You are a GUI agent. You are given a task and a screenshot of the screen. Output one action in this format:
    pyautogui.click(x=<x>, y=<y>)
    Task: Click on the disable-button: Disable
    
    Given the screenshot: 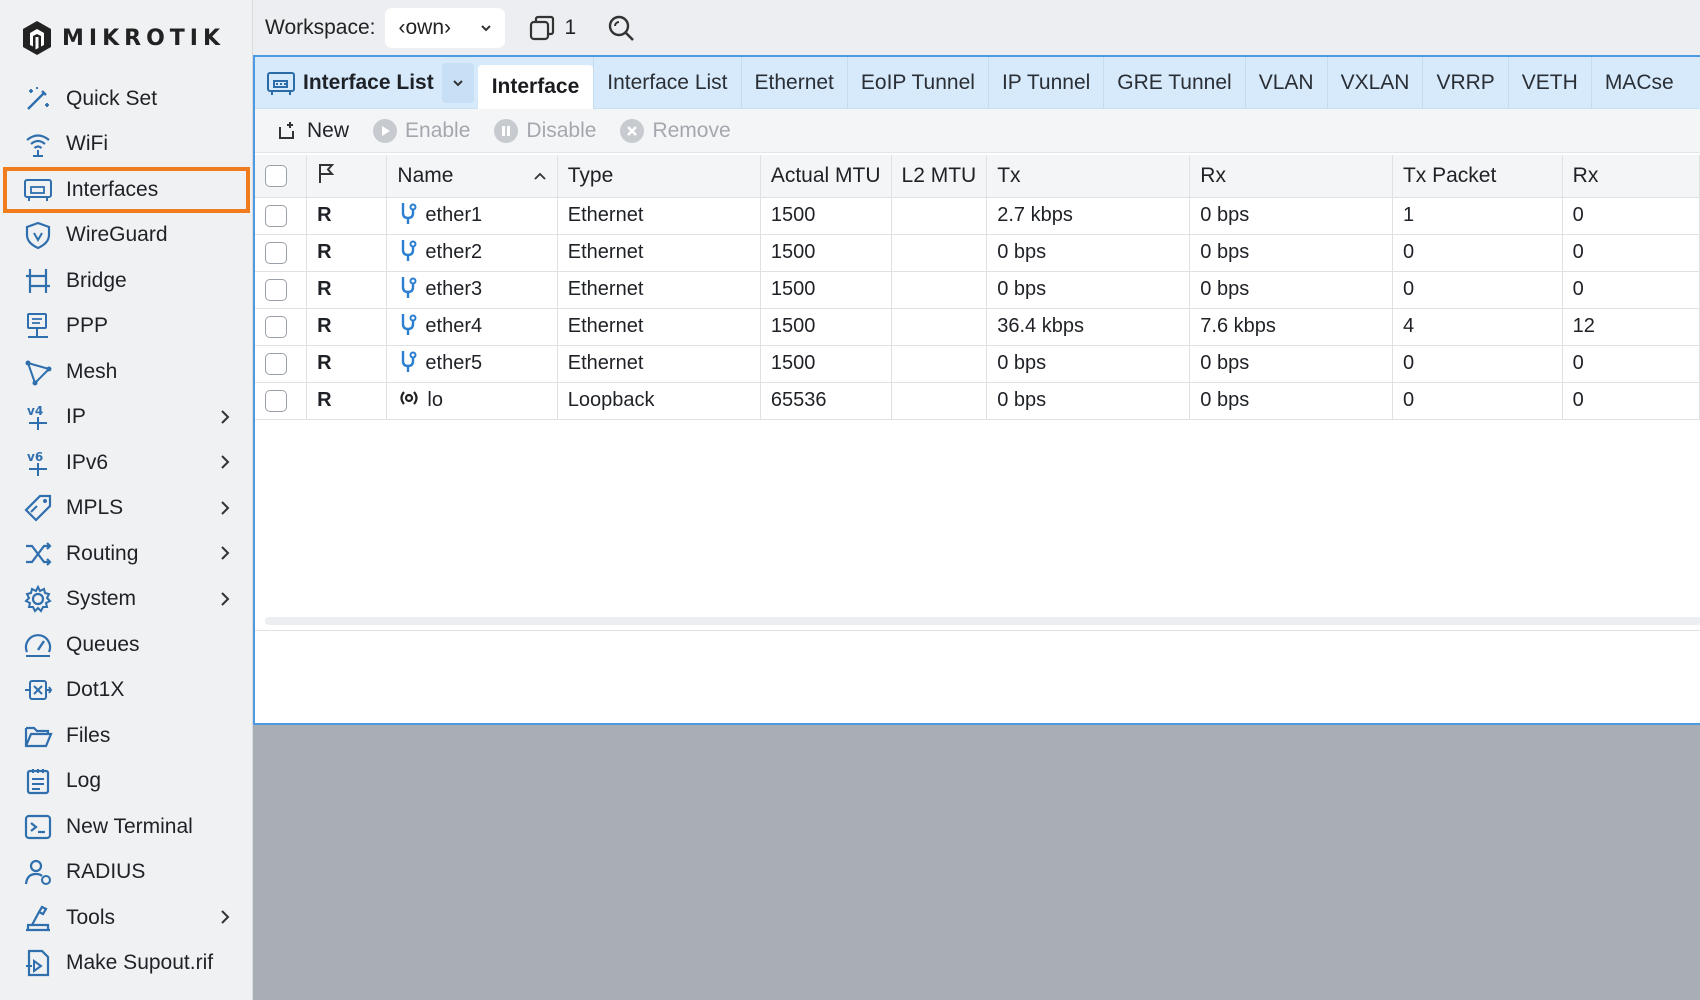 What is the action you would take?
    pyautogui.click(x=544, y=131)
    